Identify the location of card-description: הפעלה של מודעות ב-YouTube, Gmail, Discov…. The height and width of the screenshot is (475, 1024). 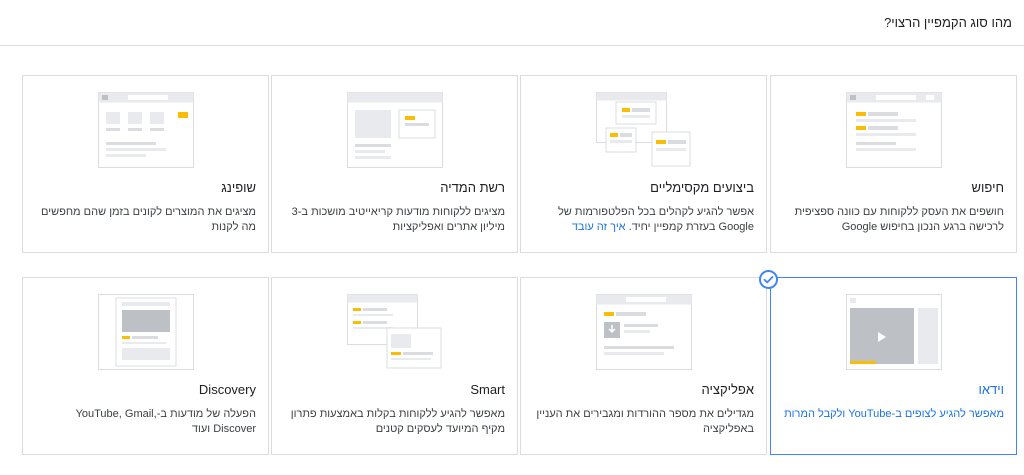
(165, 421).